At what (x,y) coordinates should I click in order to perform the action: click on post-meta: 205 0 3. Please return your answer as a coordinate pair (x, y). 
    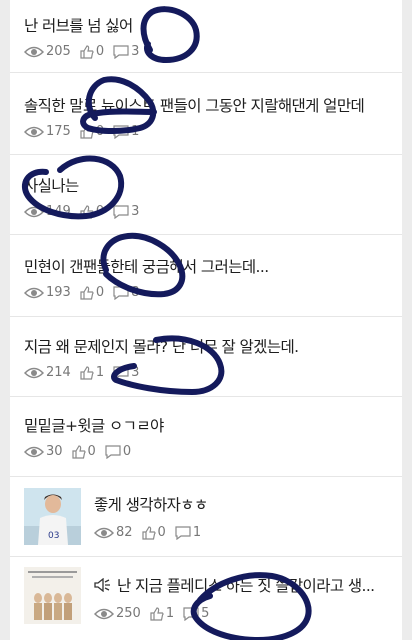
    Looking at the image, I should click on (86, 51).